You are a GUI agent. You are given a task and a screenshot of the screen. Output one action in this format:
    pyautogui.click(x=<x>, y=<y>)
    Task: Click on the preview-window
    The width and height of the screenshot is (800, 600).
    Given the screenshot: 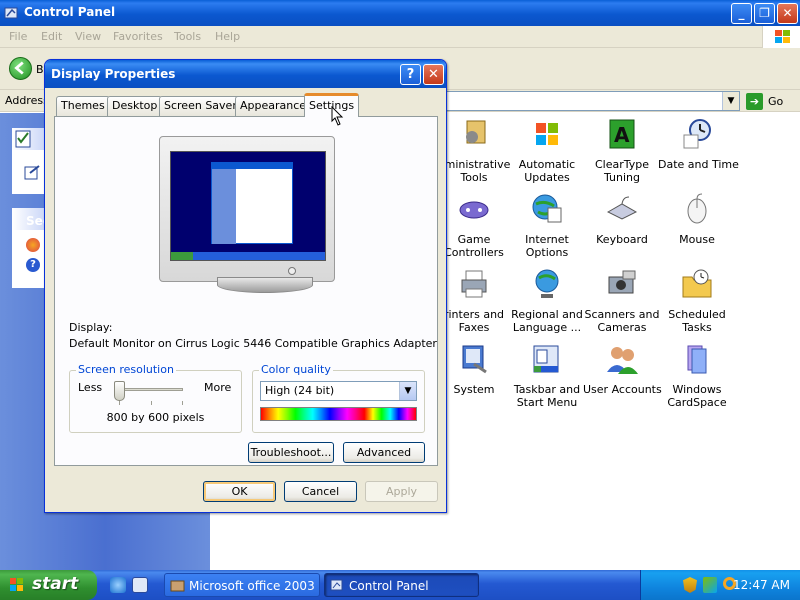 What is the action you would take?
    pyautogui.click(x=252, y=203)
    